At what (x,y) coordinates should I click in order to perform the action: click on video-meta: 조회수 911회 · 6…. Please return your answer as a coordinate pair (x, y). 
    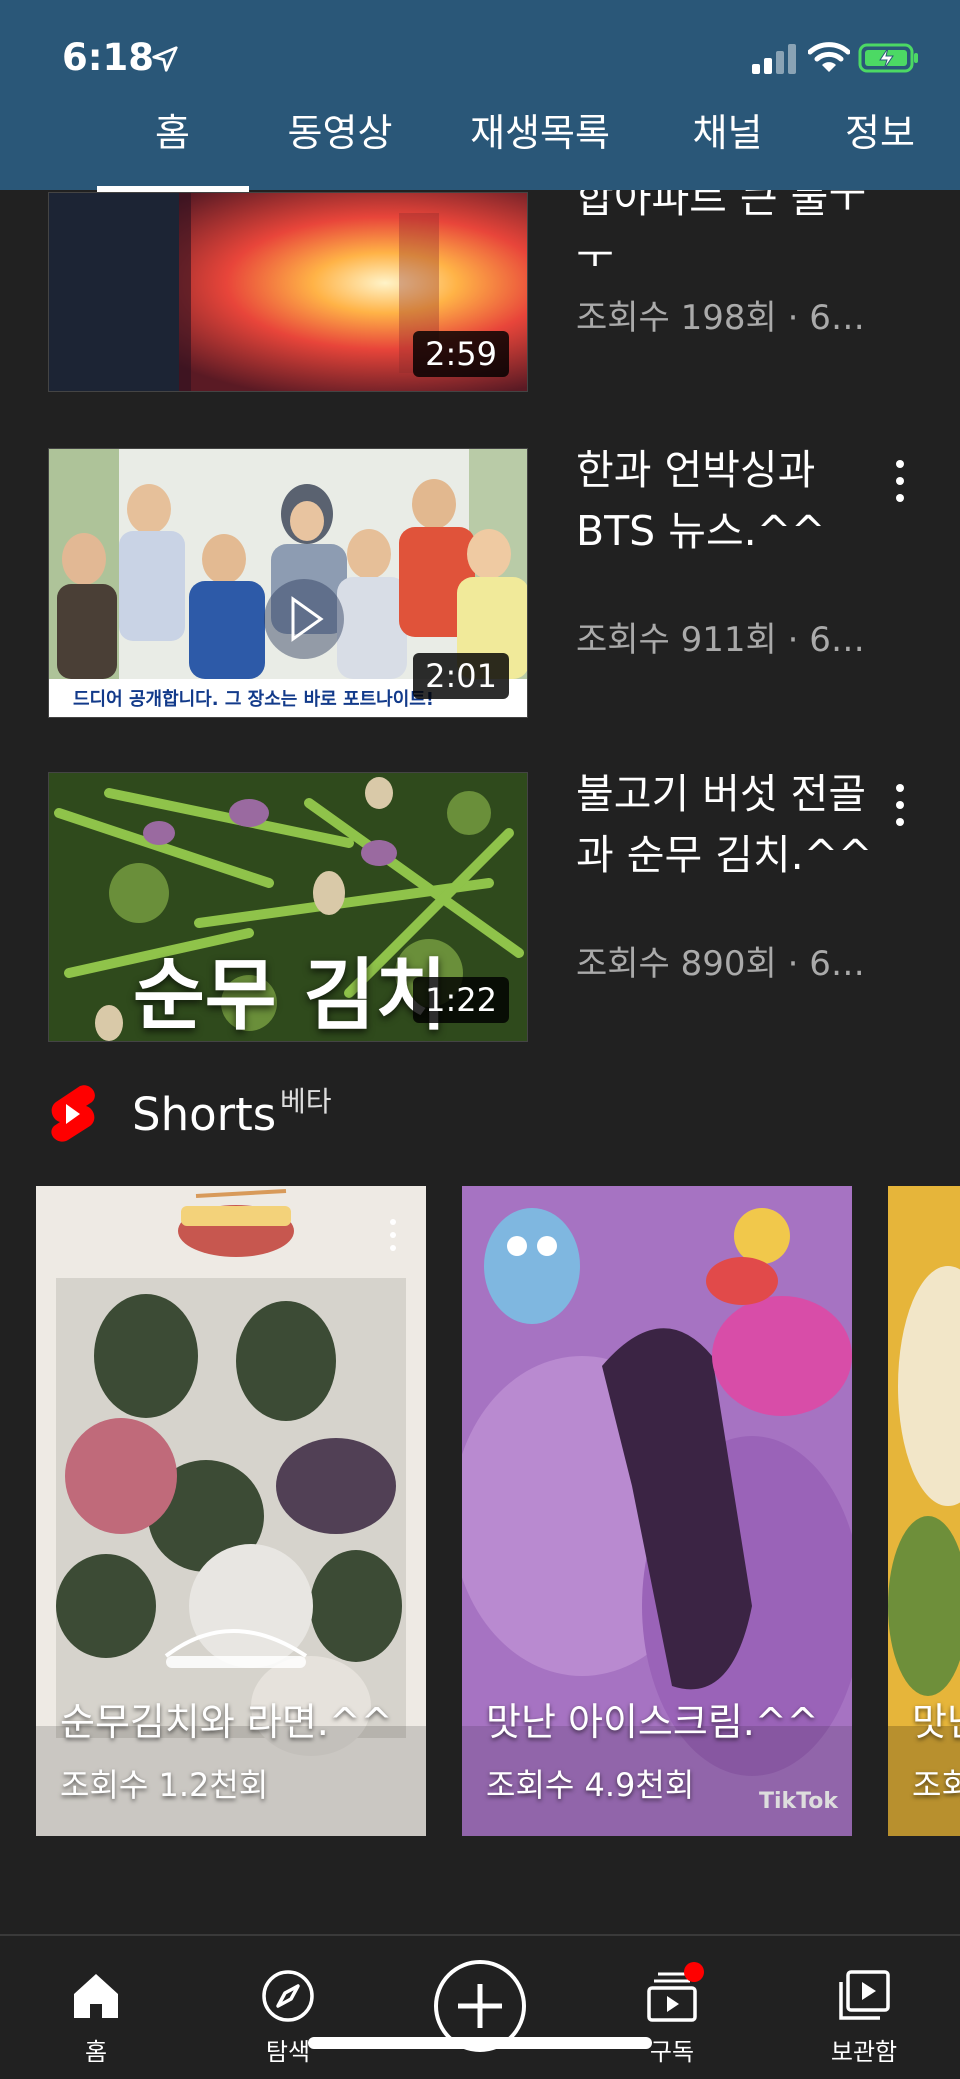
    Looking at the image, I should click on (720, 640).